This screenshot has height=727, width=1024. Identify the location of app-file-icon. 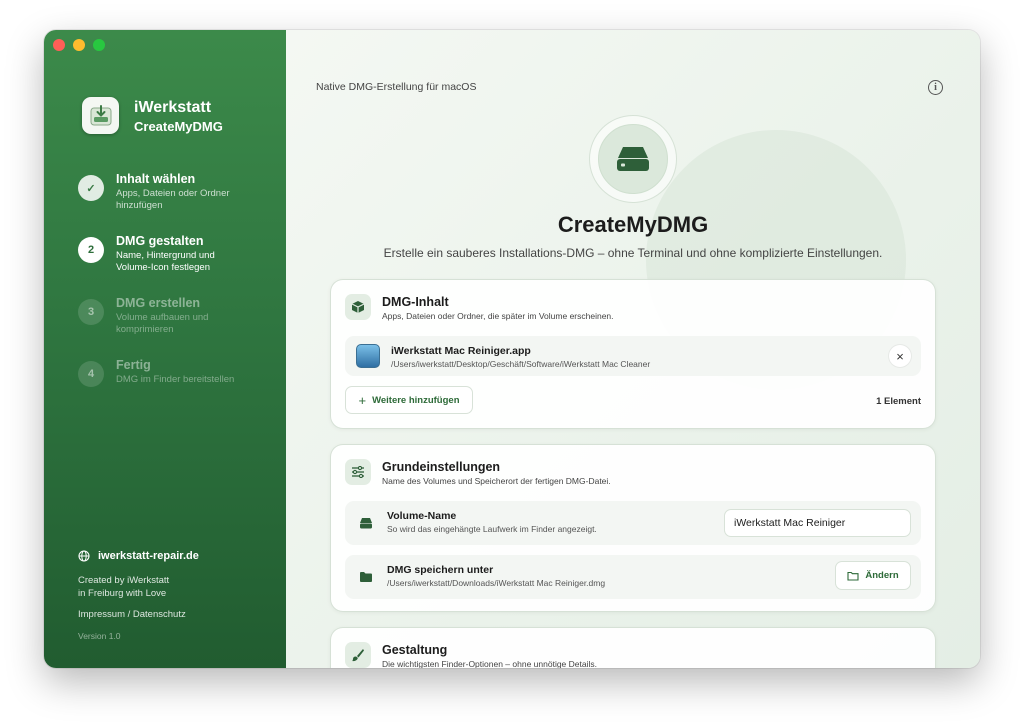
(368, 356).